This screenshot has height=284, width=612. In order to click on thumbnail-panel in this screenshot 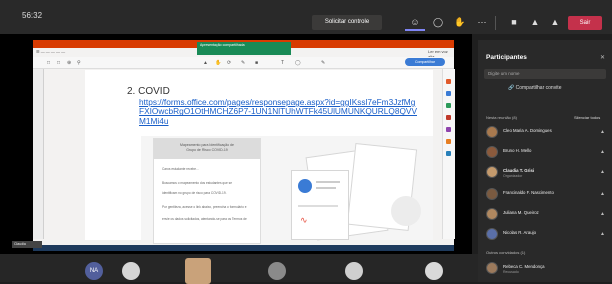, I will do `click(38, 154)`.